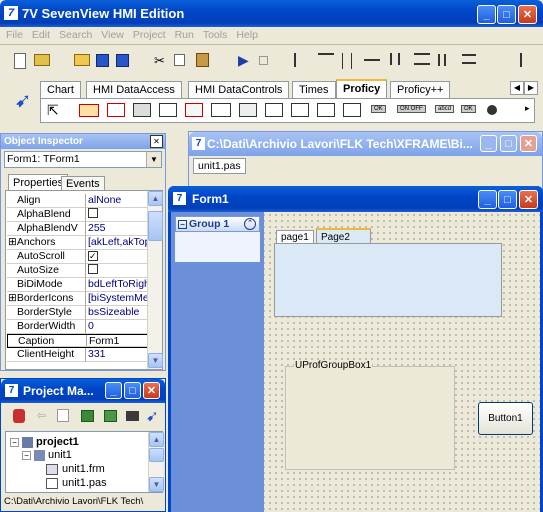 The image size is (543, 512). I want to click on menu-help: Help, so click(247, 35).